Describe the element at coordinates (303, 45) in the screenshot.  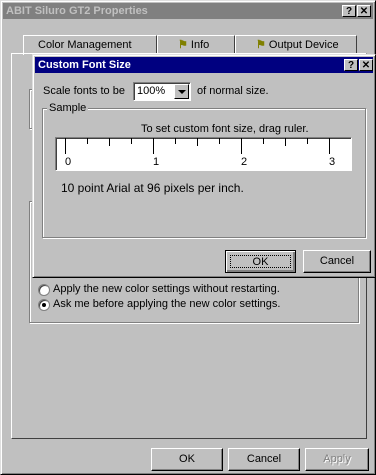
I see `tab-label: Output Device` at that location.